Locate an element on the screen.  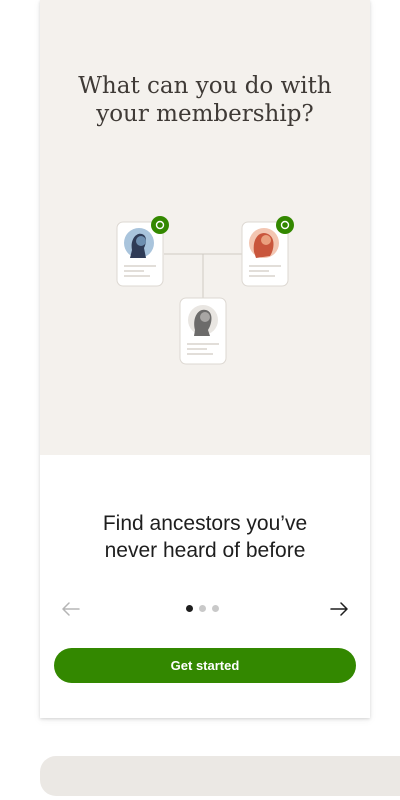
family-tree-illustration is located at coordinates (205, 290).